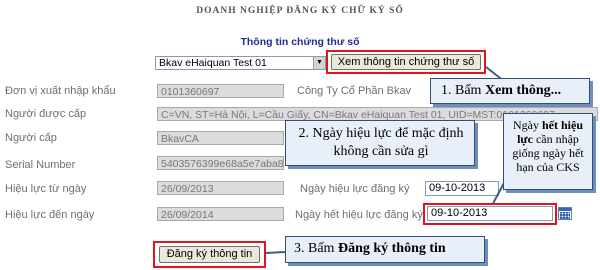  Describe the element at coordinates (490, 213) in the screenshot. I see `expiry-date-input: 09-10-2013` at that location.